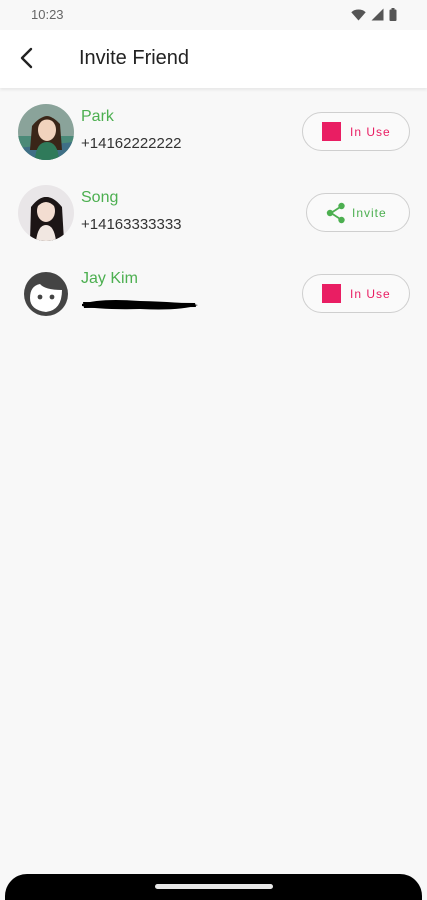 The width and height of the screenshot is (427, 900). Describe the element at coordinates (134, 58) in the screenshot. I see `page-title: Invite Friend` at that location.